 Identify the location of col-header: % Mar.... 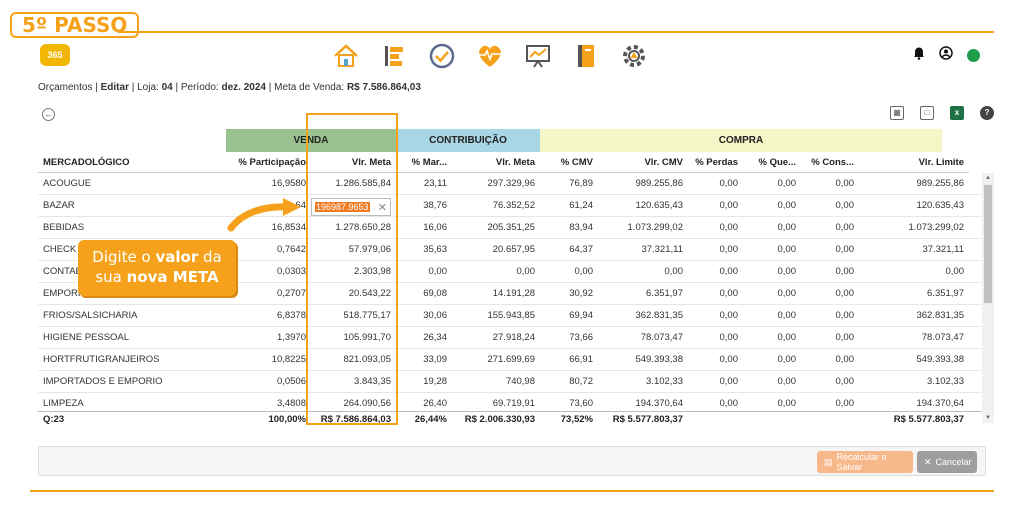
(424, 162).